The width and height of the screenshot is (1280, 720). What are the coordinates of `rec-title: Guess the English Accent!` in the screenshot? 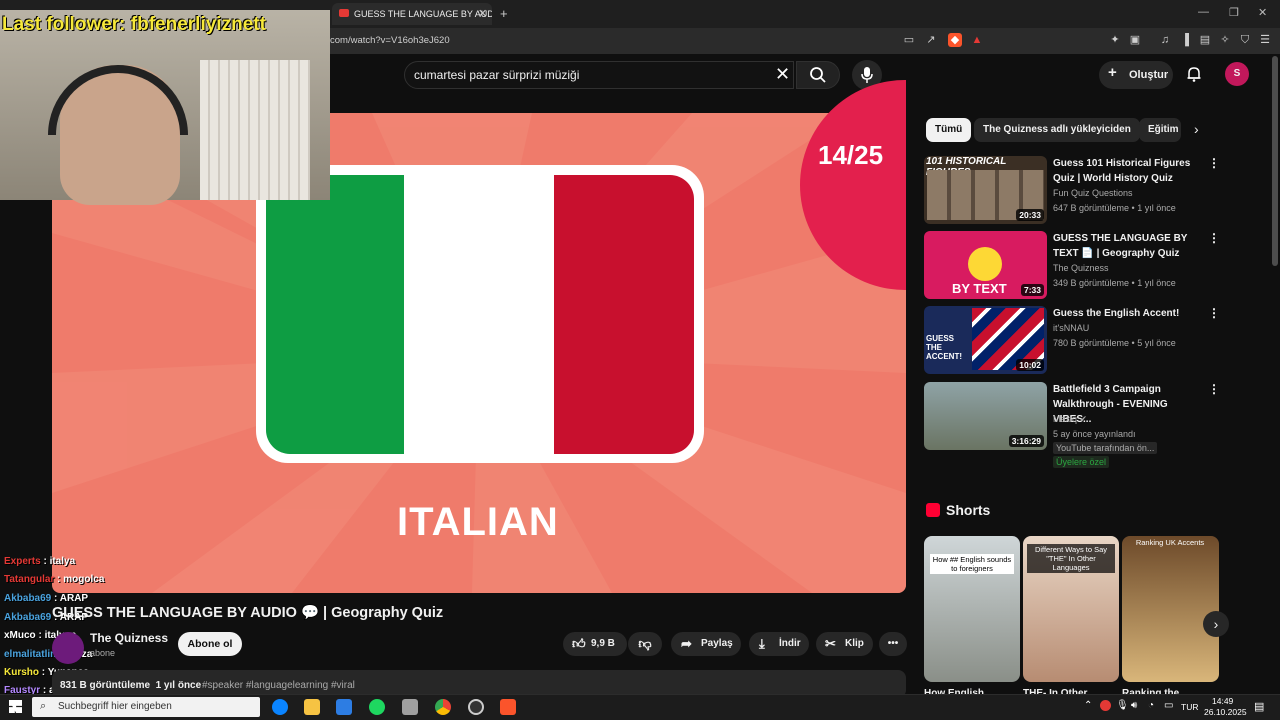 It's located at (1128, 313).